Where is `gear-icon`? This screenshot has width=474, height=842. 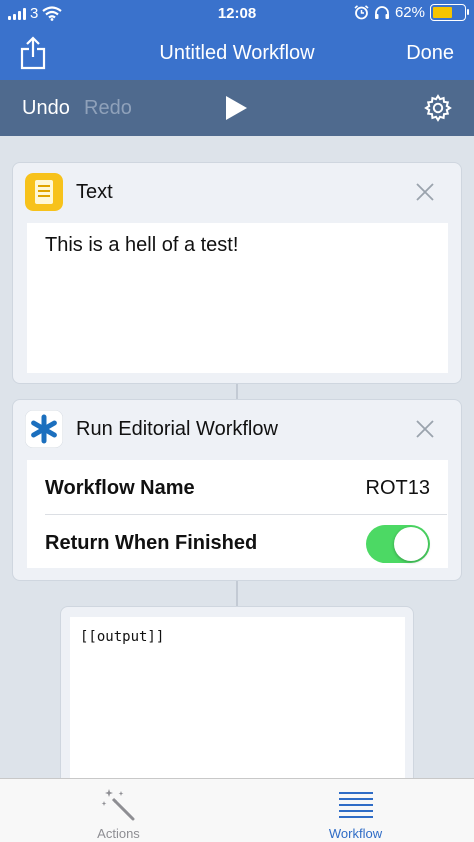 gear-icon is located at coordinates (438, 108).